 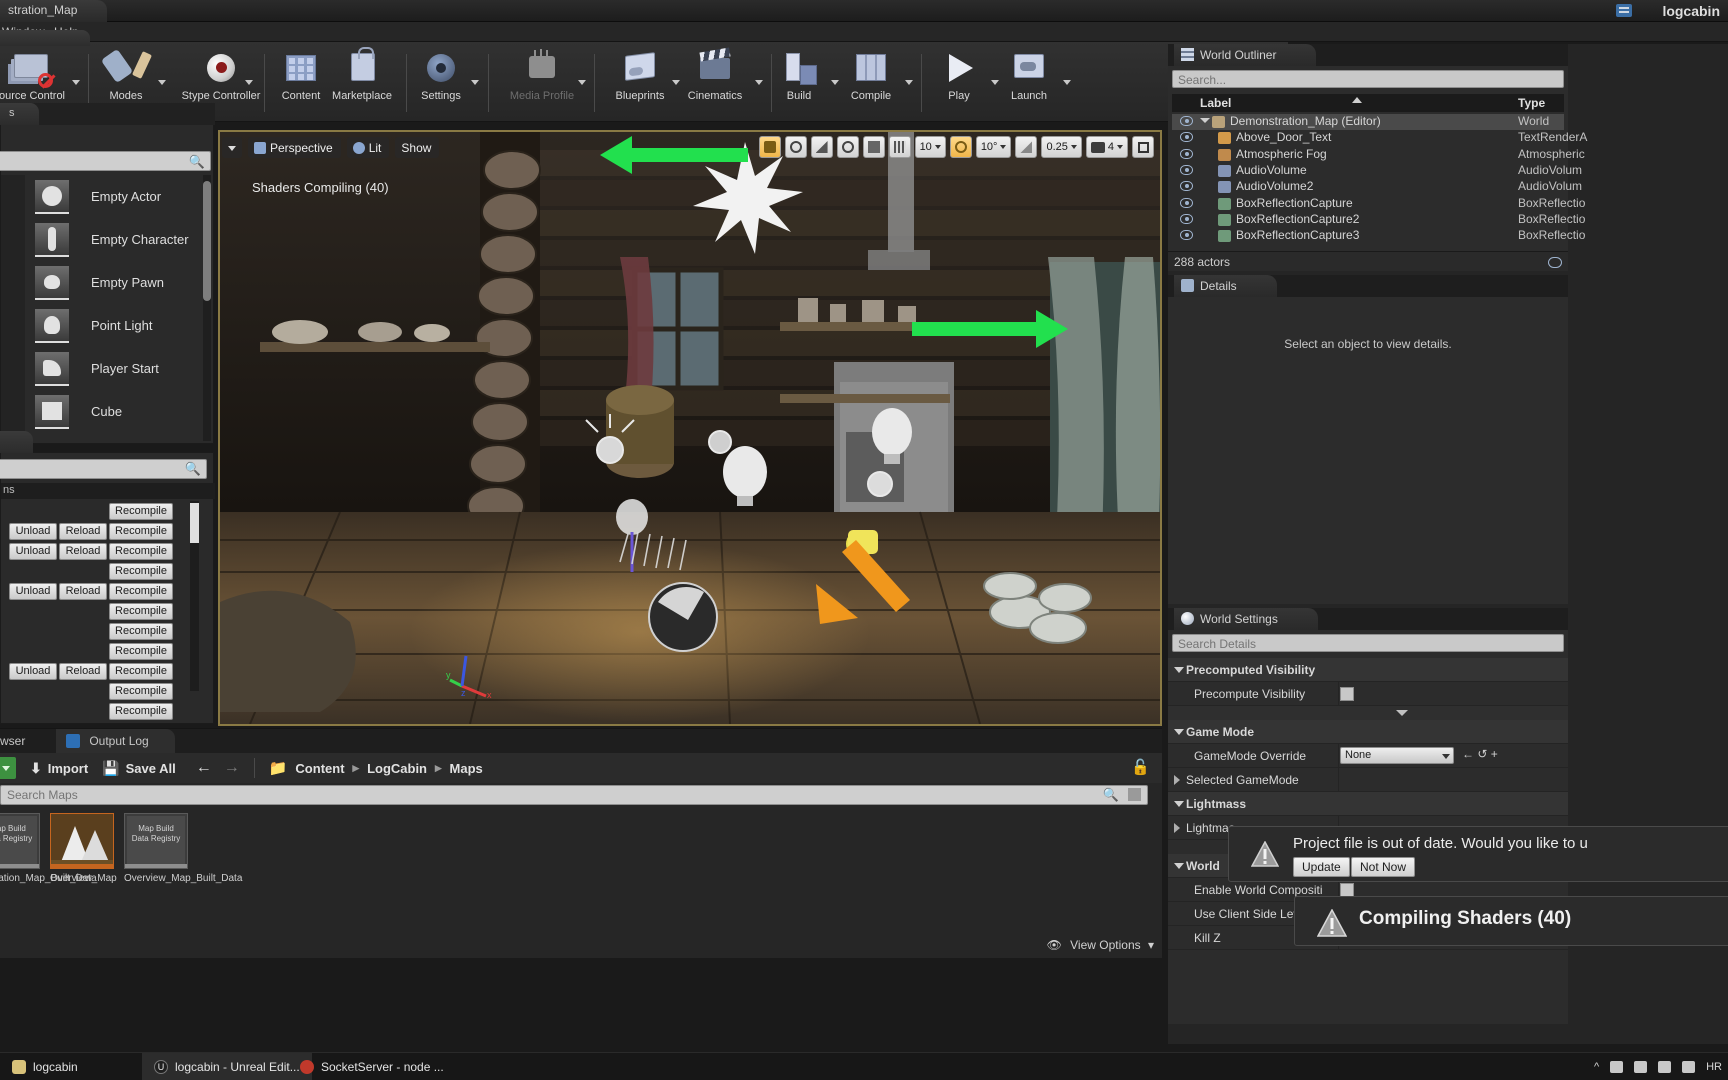 I want to click on toolbar-media-profile: Media Profile, so click(x=542, y=75).